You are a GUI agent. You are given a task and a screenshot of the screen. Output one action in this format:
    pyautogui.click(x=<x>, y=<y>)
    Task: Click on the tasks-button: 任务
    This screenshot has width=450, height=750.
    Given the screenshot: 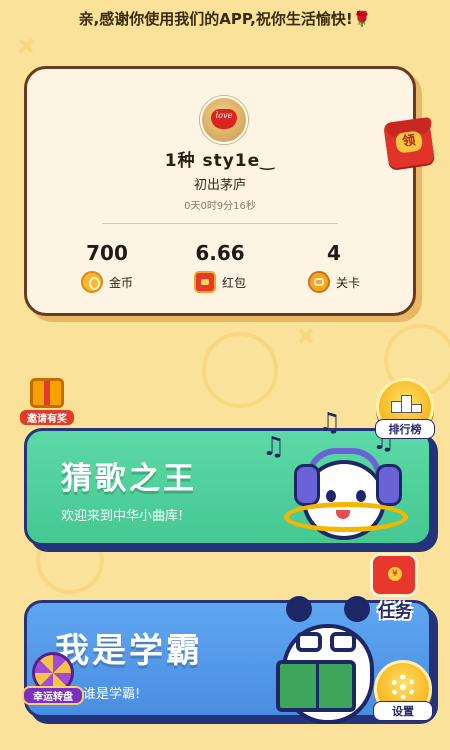 What is the action you would take?
    pyautogui.click(x=395, y=588)
    